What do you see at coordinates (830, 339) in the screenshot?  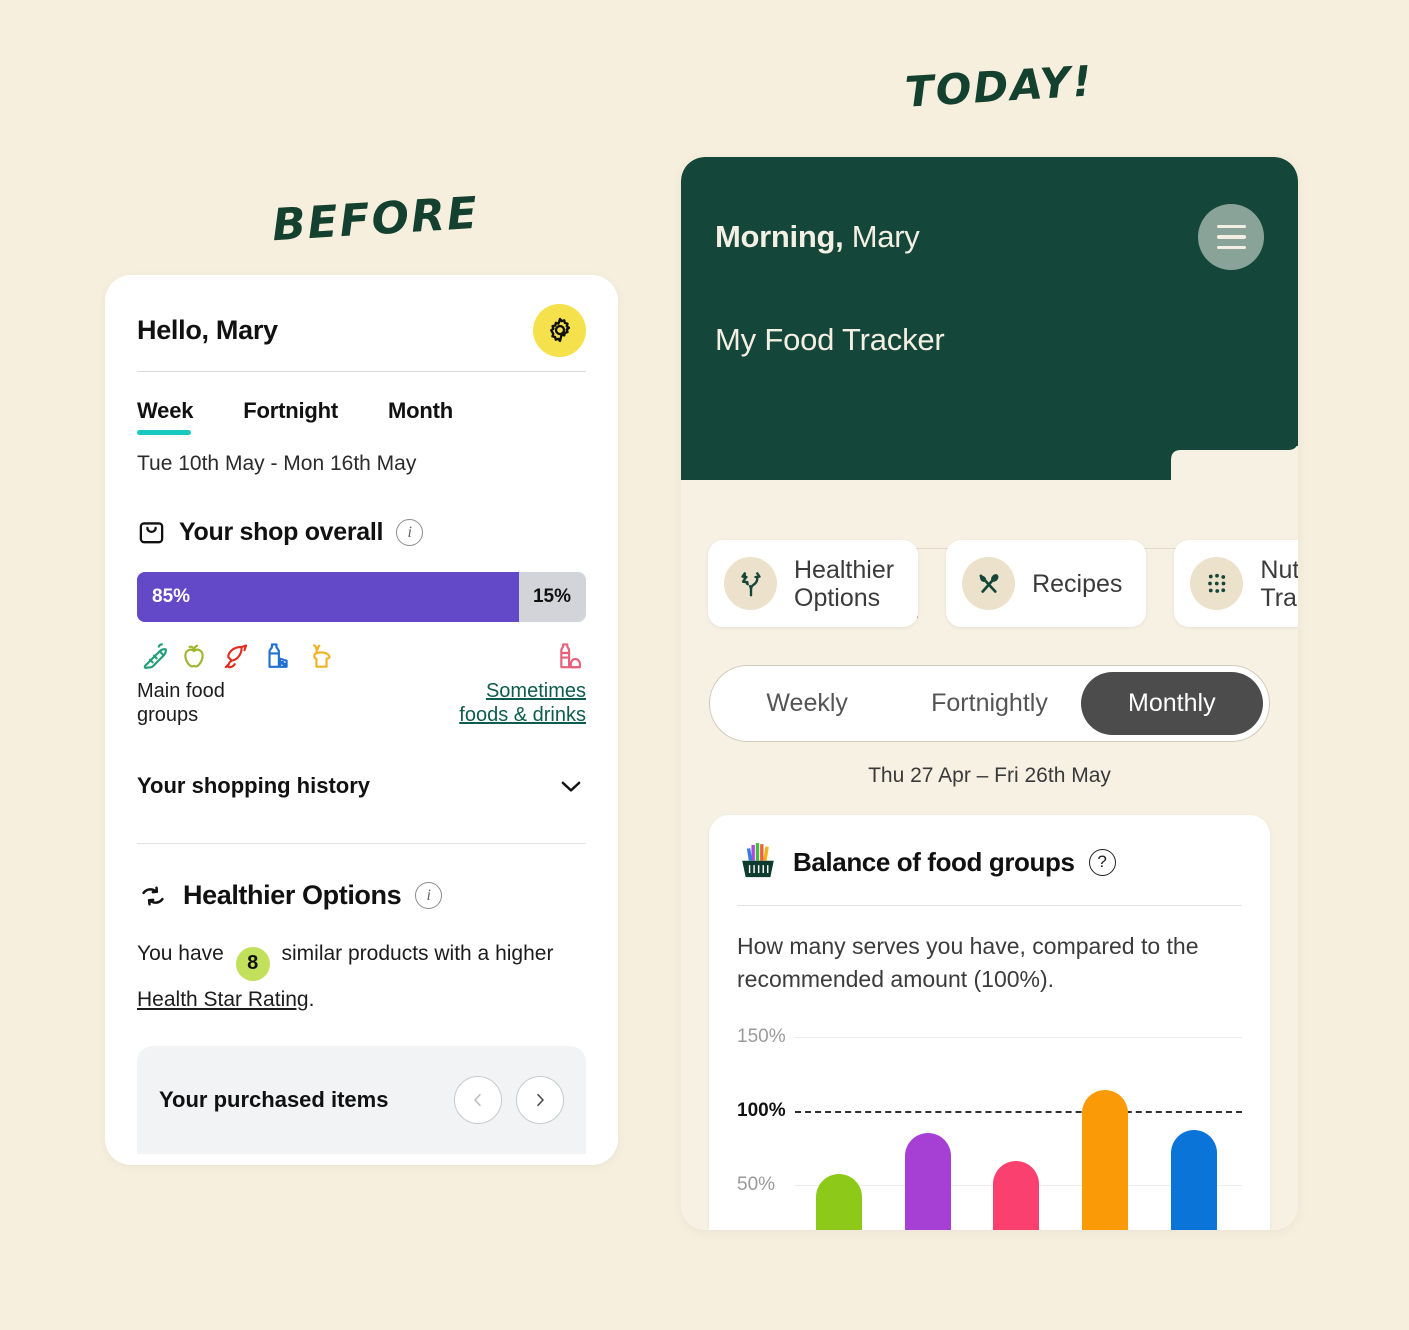 I see `today-subtitle: My Food Tracker` at bounding box center [830, 339].